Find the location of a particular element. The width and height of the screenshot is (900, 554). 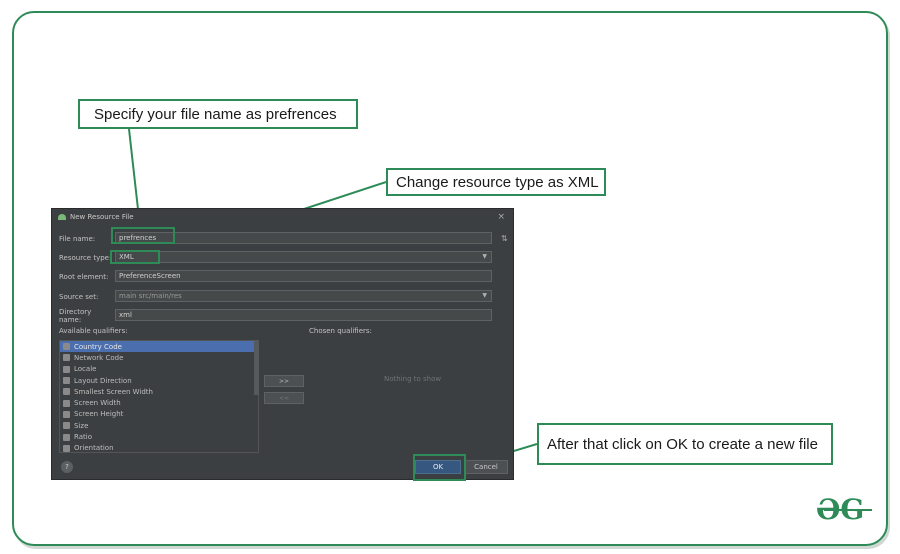

globe-icon is located at coordinates (66, 369).